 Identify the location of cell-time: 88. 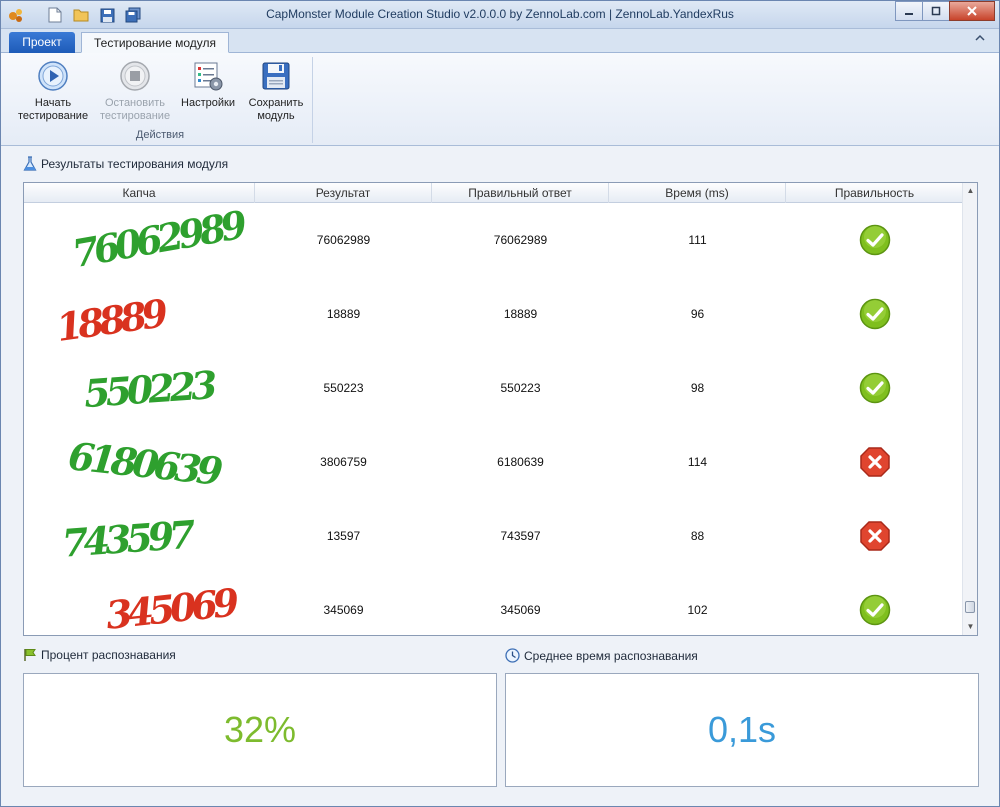
(697, 536).